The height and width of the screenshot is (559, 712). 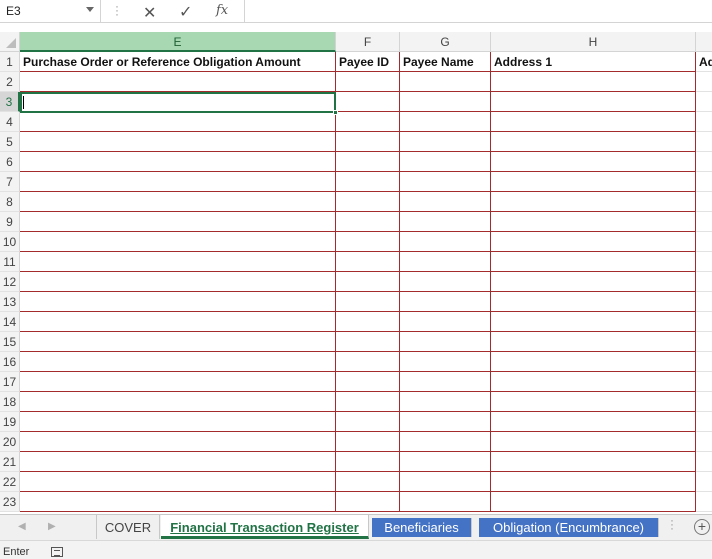 What do you see at coordinates (265, 527) in the screenshot?
I see `sheet-tab-financial-transaction-register: Financial Transaction Register` at bounding box center [265, 527].